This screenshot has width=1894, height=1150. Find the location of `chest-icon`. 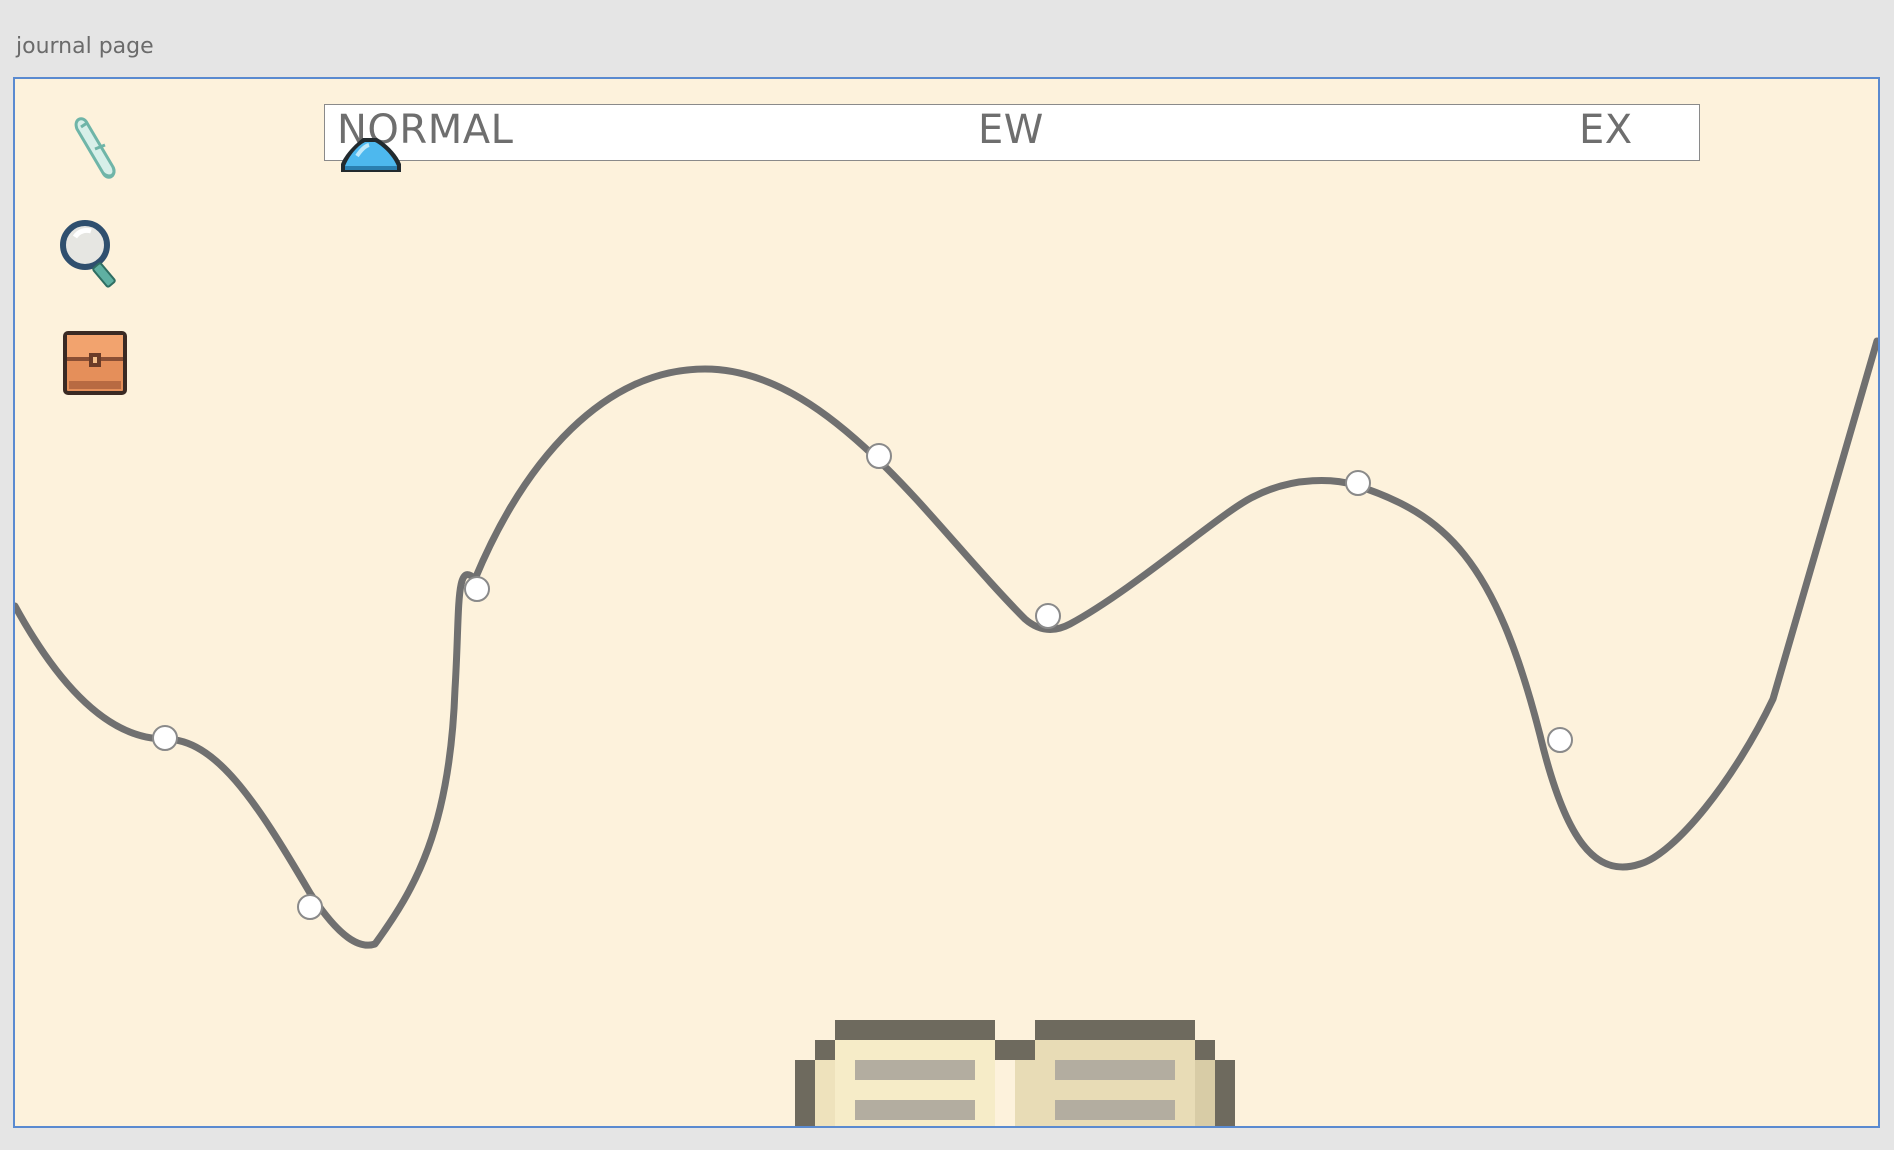

chest-icon is located at coordinates (95, 363).